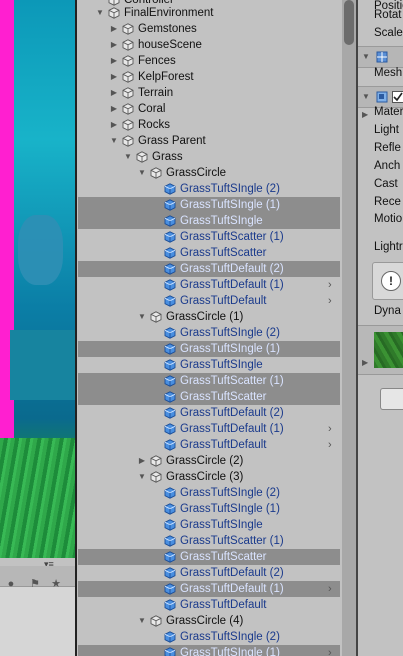 The image size is (403, 656). I want to click on material-preview-row: ▶, so click(380, 350).